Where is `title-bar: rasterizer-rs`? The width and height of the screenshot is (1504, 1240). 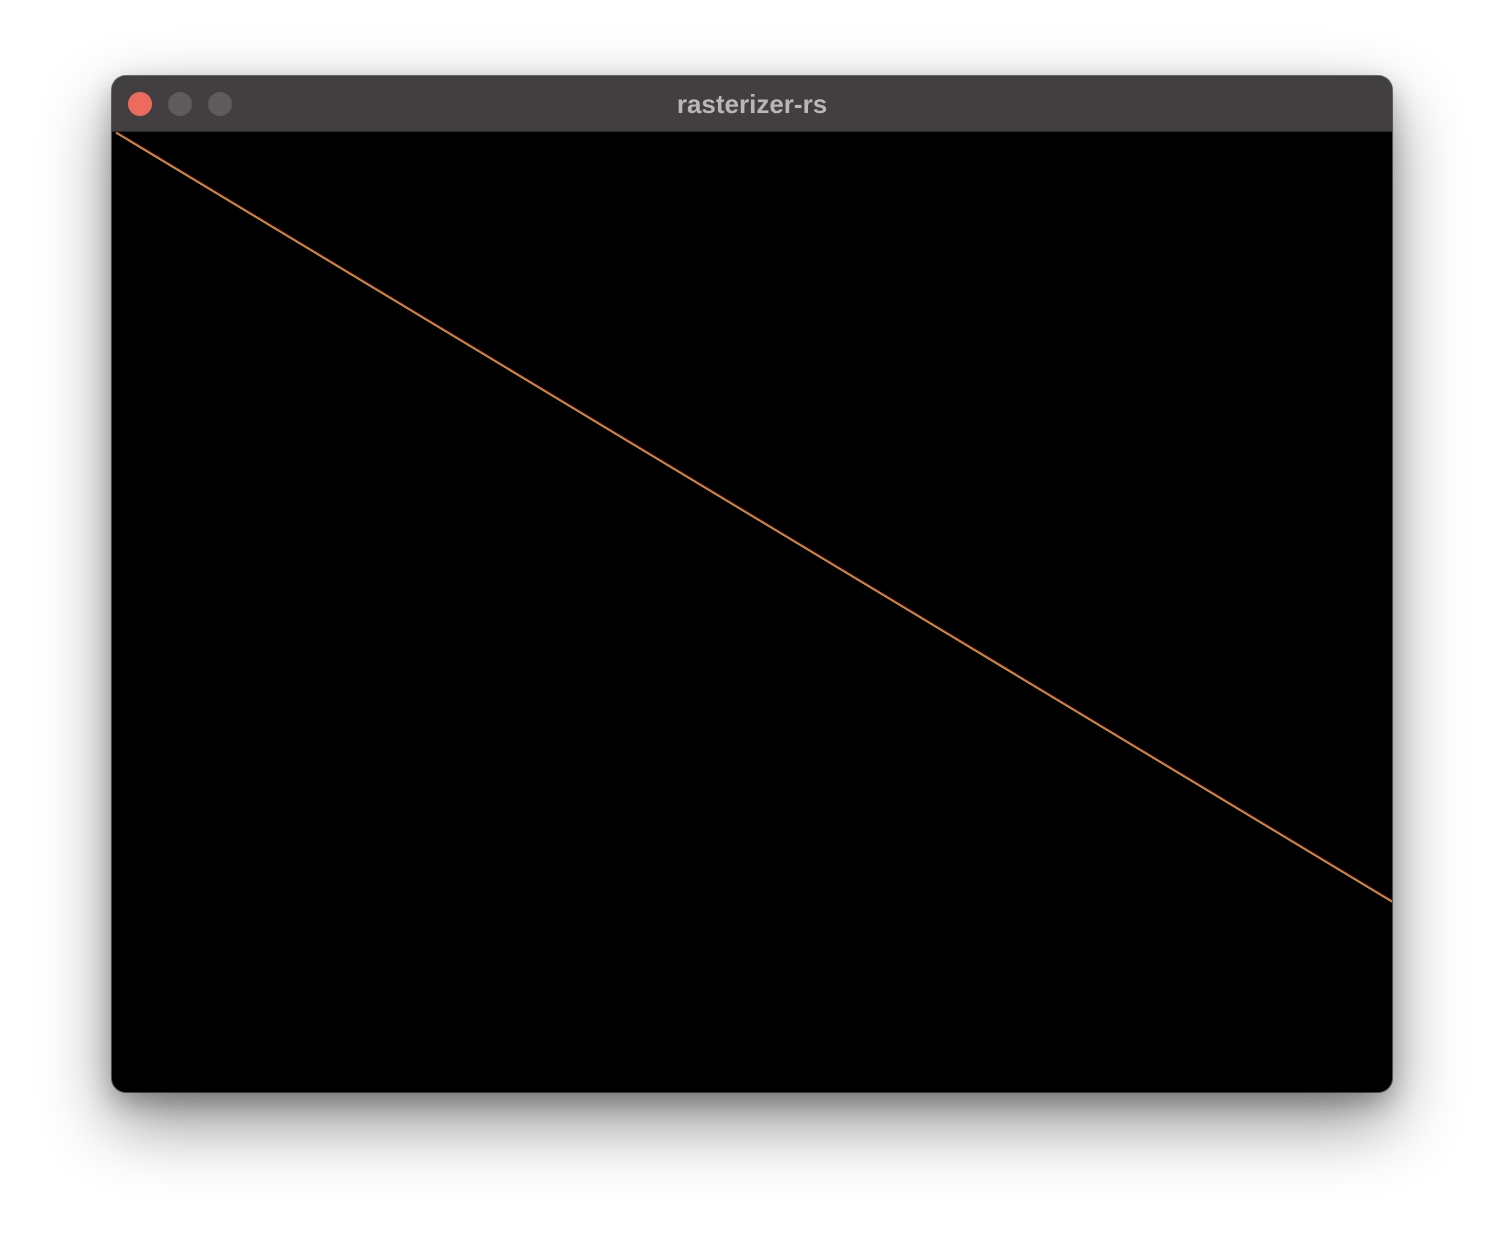
title-bar: rasterizer-rs is located at coordinates (752, 104).